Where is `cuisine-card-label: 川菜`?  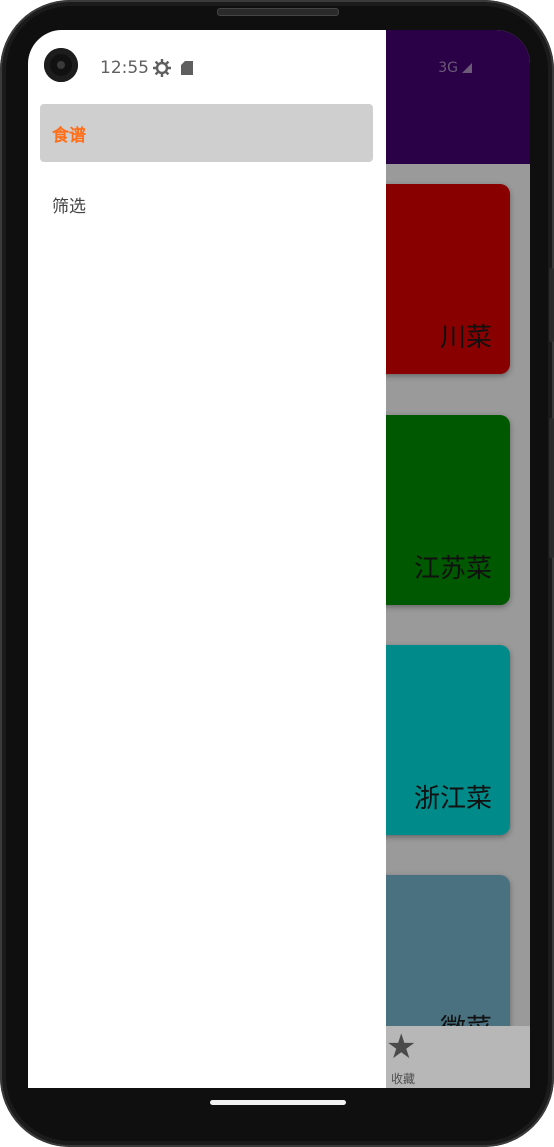
cuisine-card-label: 川菜 is located at coordinates (465, 338).